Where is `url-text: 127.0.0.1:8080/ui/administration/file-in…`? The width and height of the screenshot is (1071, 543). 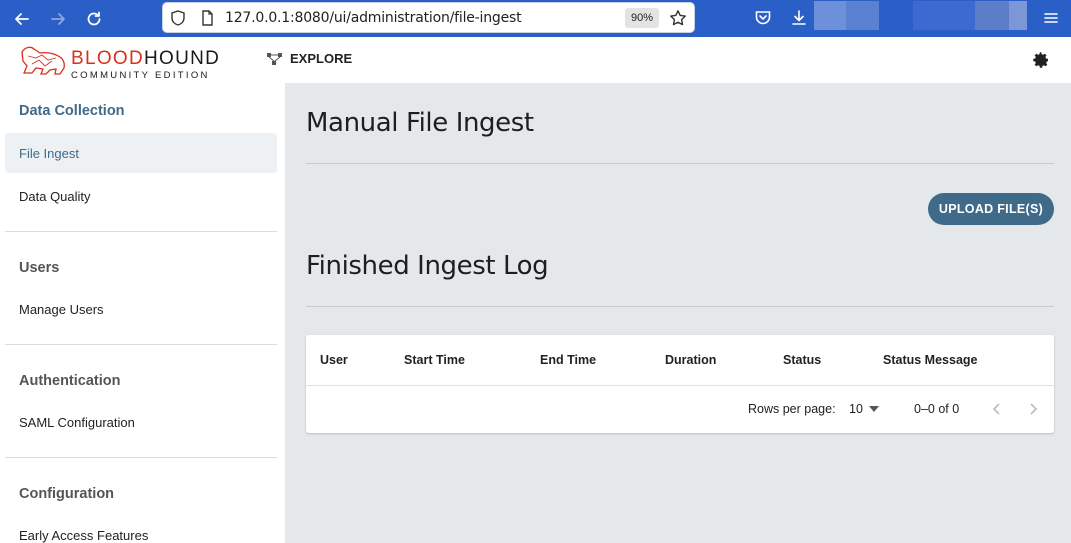 url-text: 127.0.0.1:8080/ui/administration/file-in… is located at coordinates (373, 18).